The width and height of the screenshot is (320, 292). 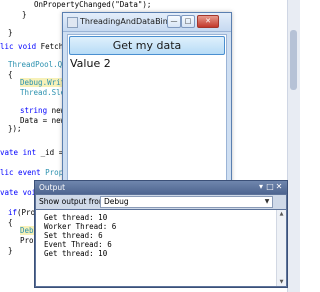 What do you see at coordinates (161, 187) in the screenshot?
I see `output-titlebar: Output ▾ □✕` at bounding box center [161, 187].